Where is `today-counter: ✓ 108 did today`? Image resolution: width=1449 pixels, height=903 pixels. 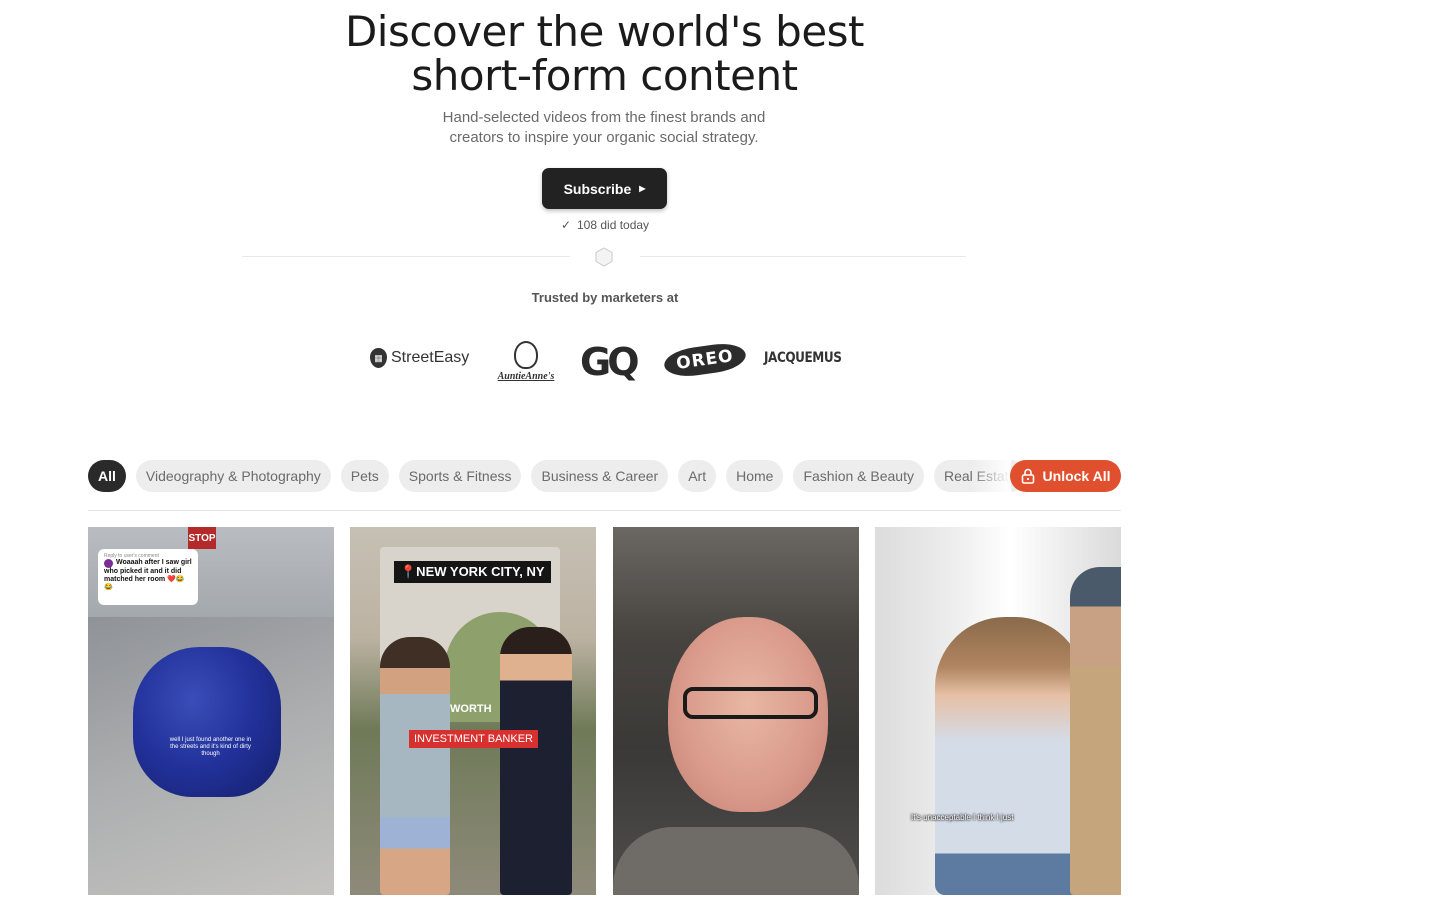 today-counter: ✓ 108 did today is located at coordinates (605, 225).